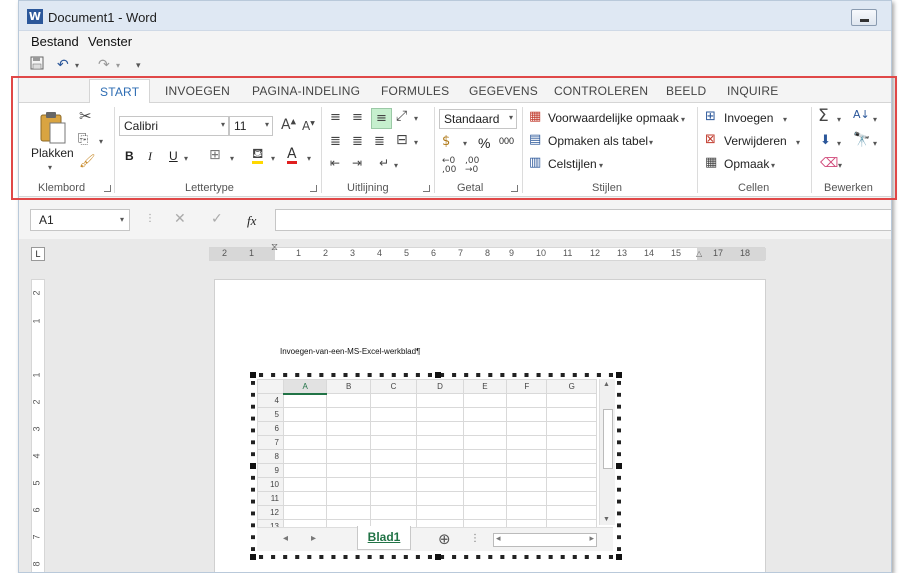  What do you see at coordinates (606, 519) in the screenshot?
I see `scroll-down-icon: ▼` at bounding box center [606, 519].